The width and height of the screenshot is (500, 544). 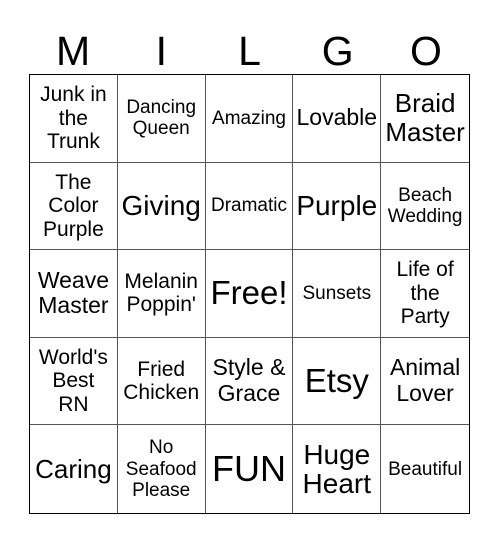 I want to click on bingo-cell: Sunsets, so click(x=337, y=294).